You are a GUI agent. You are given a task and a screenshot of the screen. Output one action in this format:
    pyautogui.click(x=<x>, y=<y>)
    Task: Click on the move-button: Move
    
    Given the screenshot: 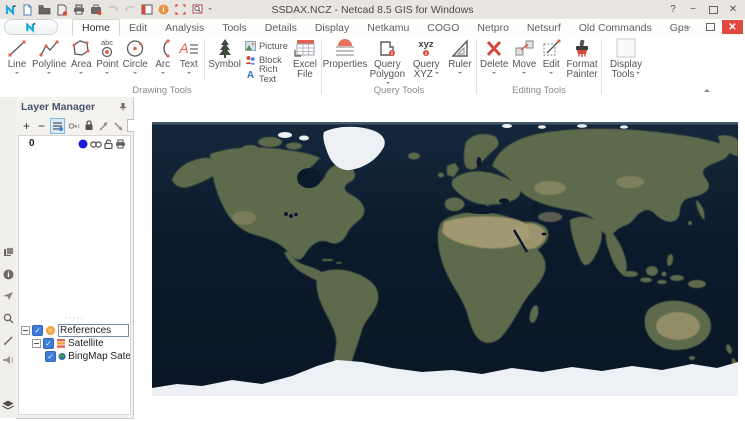 What is the action you would take?
    pyautogui.click(x=524, y=57)
    